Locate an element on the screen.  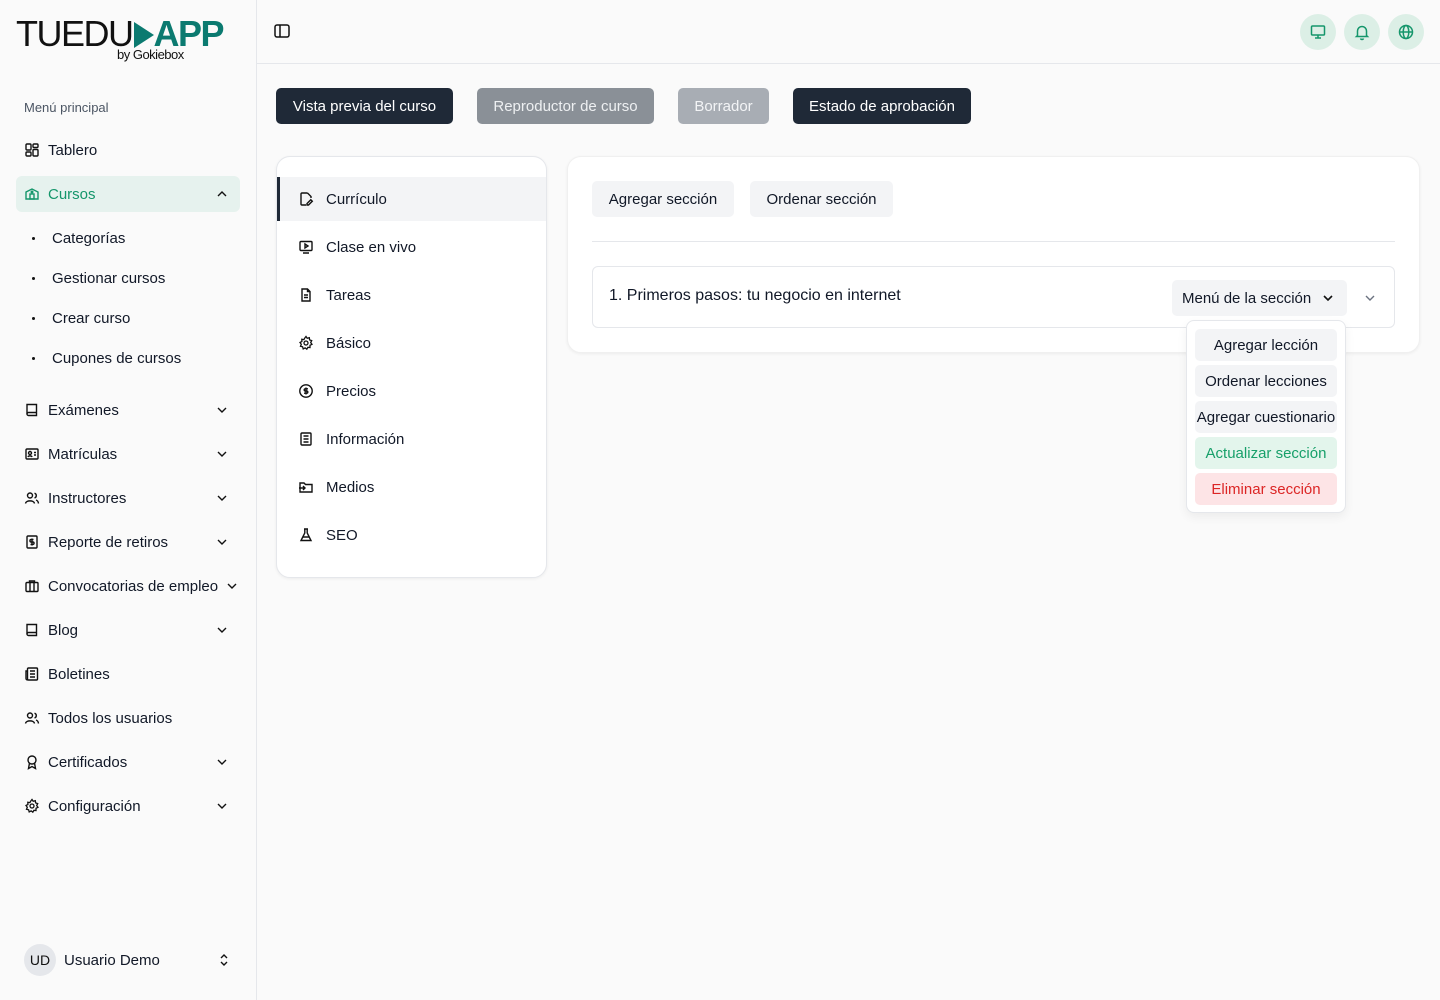
sidebar-subitem-label: Crear curso is located at coordinates (91, 318).